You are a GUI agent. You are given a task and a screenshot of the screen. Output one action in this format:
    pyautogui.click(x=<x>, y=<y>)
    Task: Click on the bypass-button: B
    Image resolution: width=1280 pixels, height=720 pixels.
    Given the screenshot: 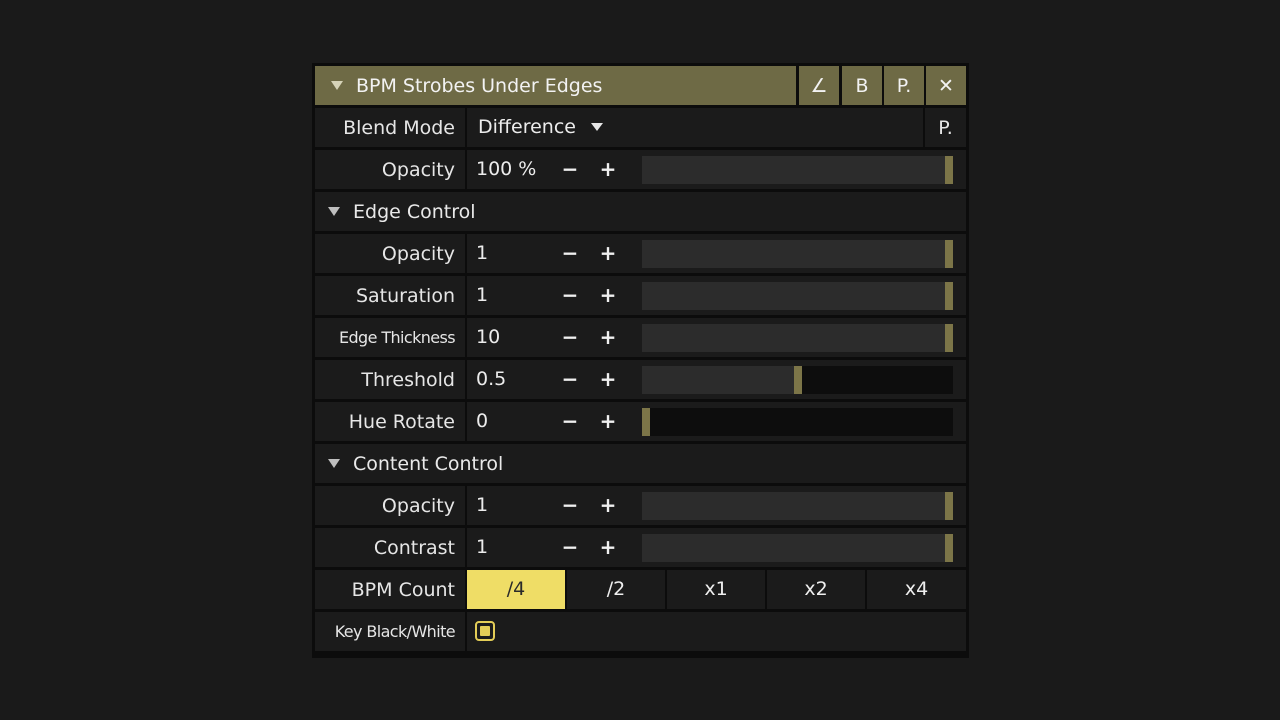 What is the action you would take?
    pyautogui.click(x=862, y=85)
    